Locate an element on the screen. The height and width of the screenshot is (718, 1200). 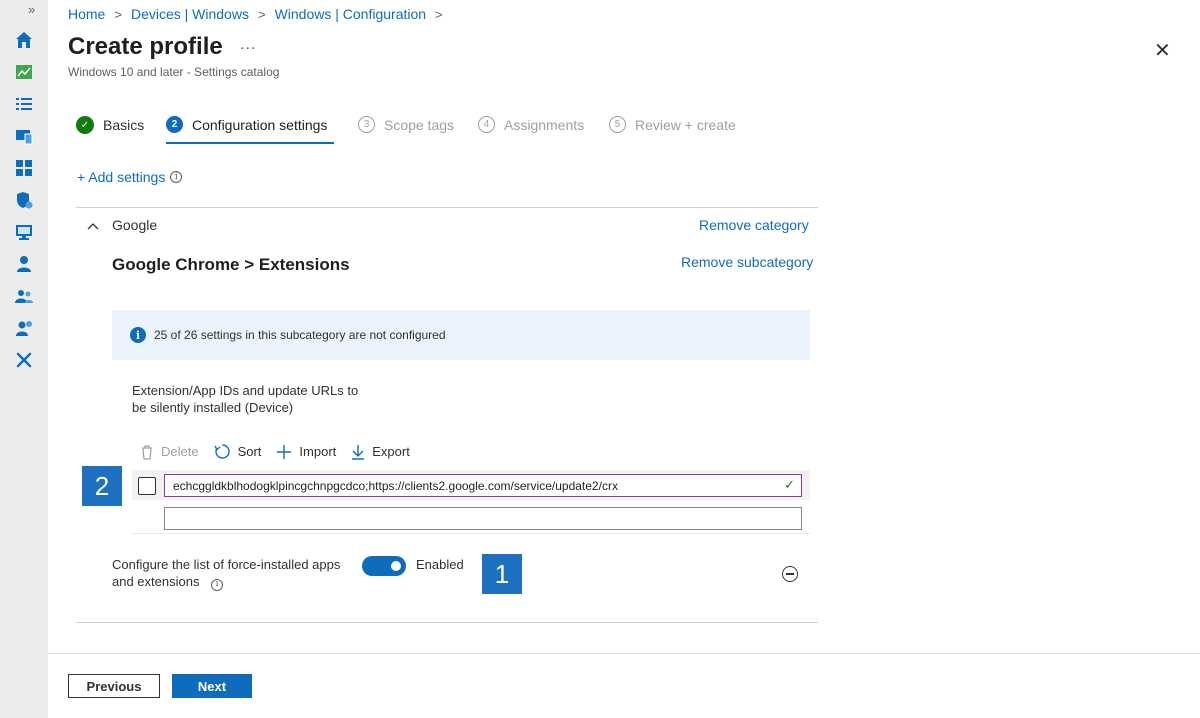
subcategory-title: Google Chrome > Extensions is located at coordinates (231, 264).